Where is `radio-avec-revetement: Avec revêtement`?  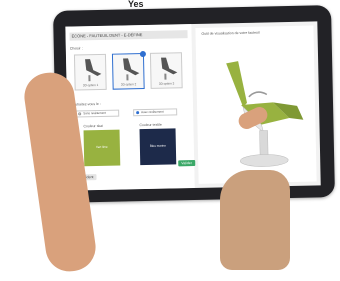
radio-avec-revetement: Avec revêtement is located at coordinates (155, 112).